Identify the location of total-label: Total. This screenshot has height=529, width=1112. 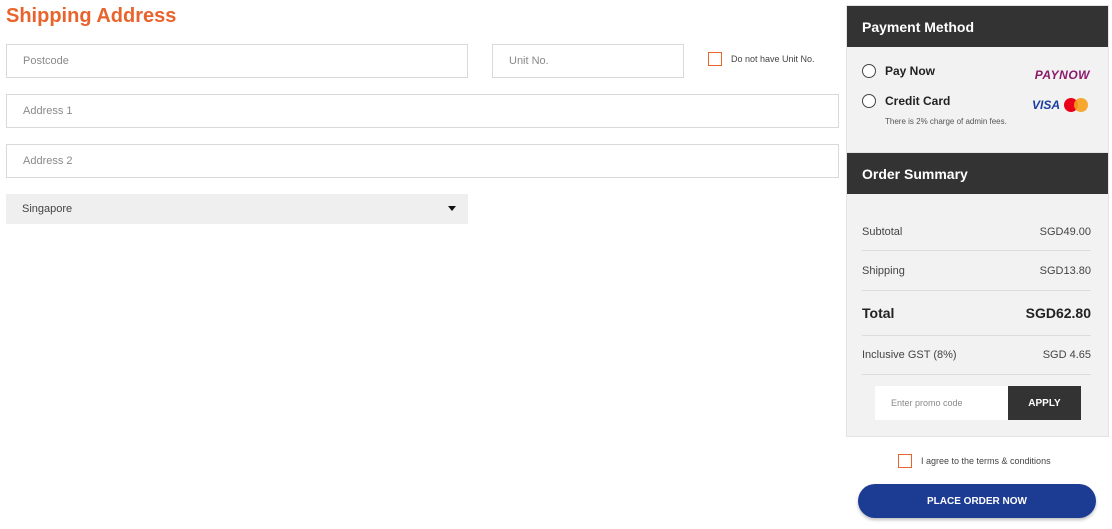
(878, 313).